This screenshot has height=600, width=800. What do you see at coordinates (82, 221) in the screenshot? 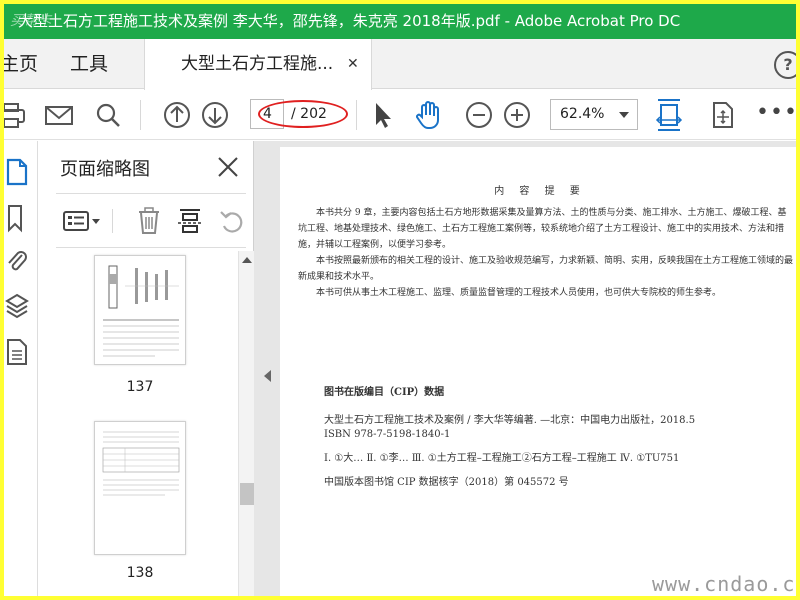
I see `thumbnail-options-icon` at bounding box center [82, 221].